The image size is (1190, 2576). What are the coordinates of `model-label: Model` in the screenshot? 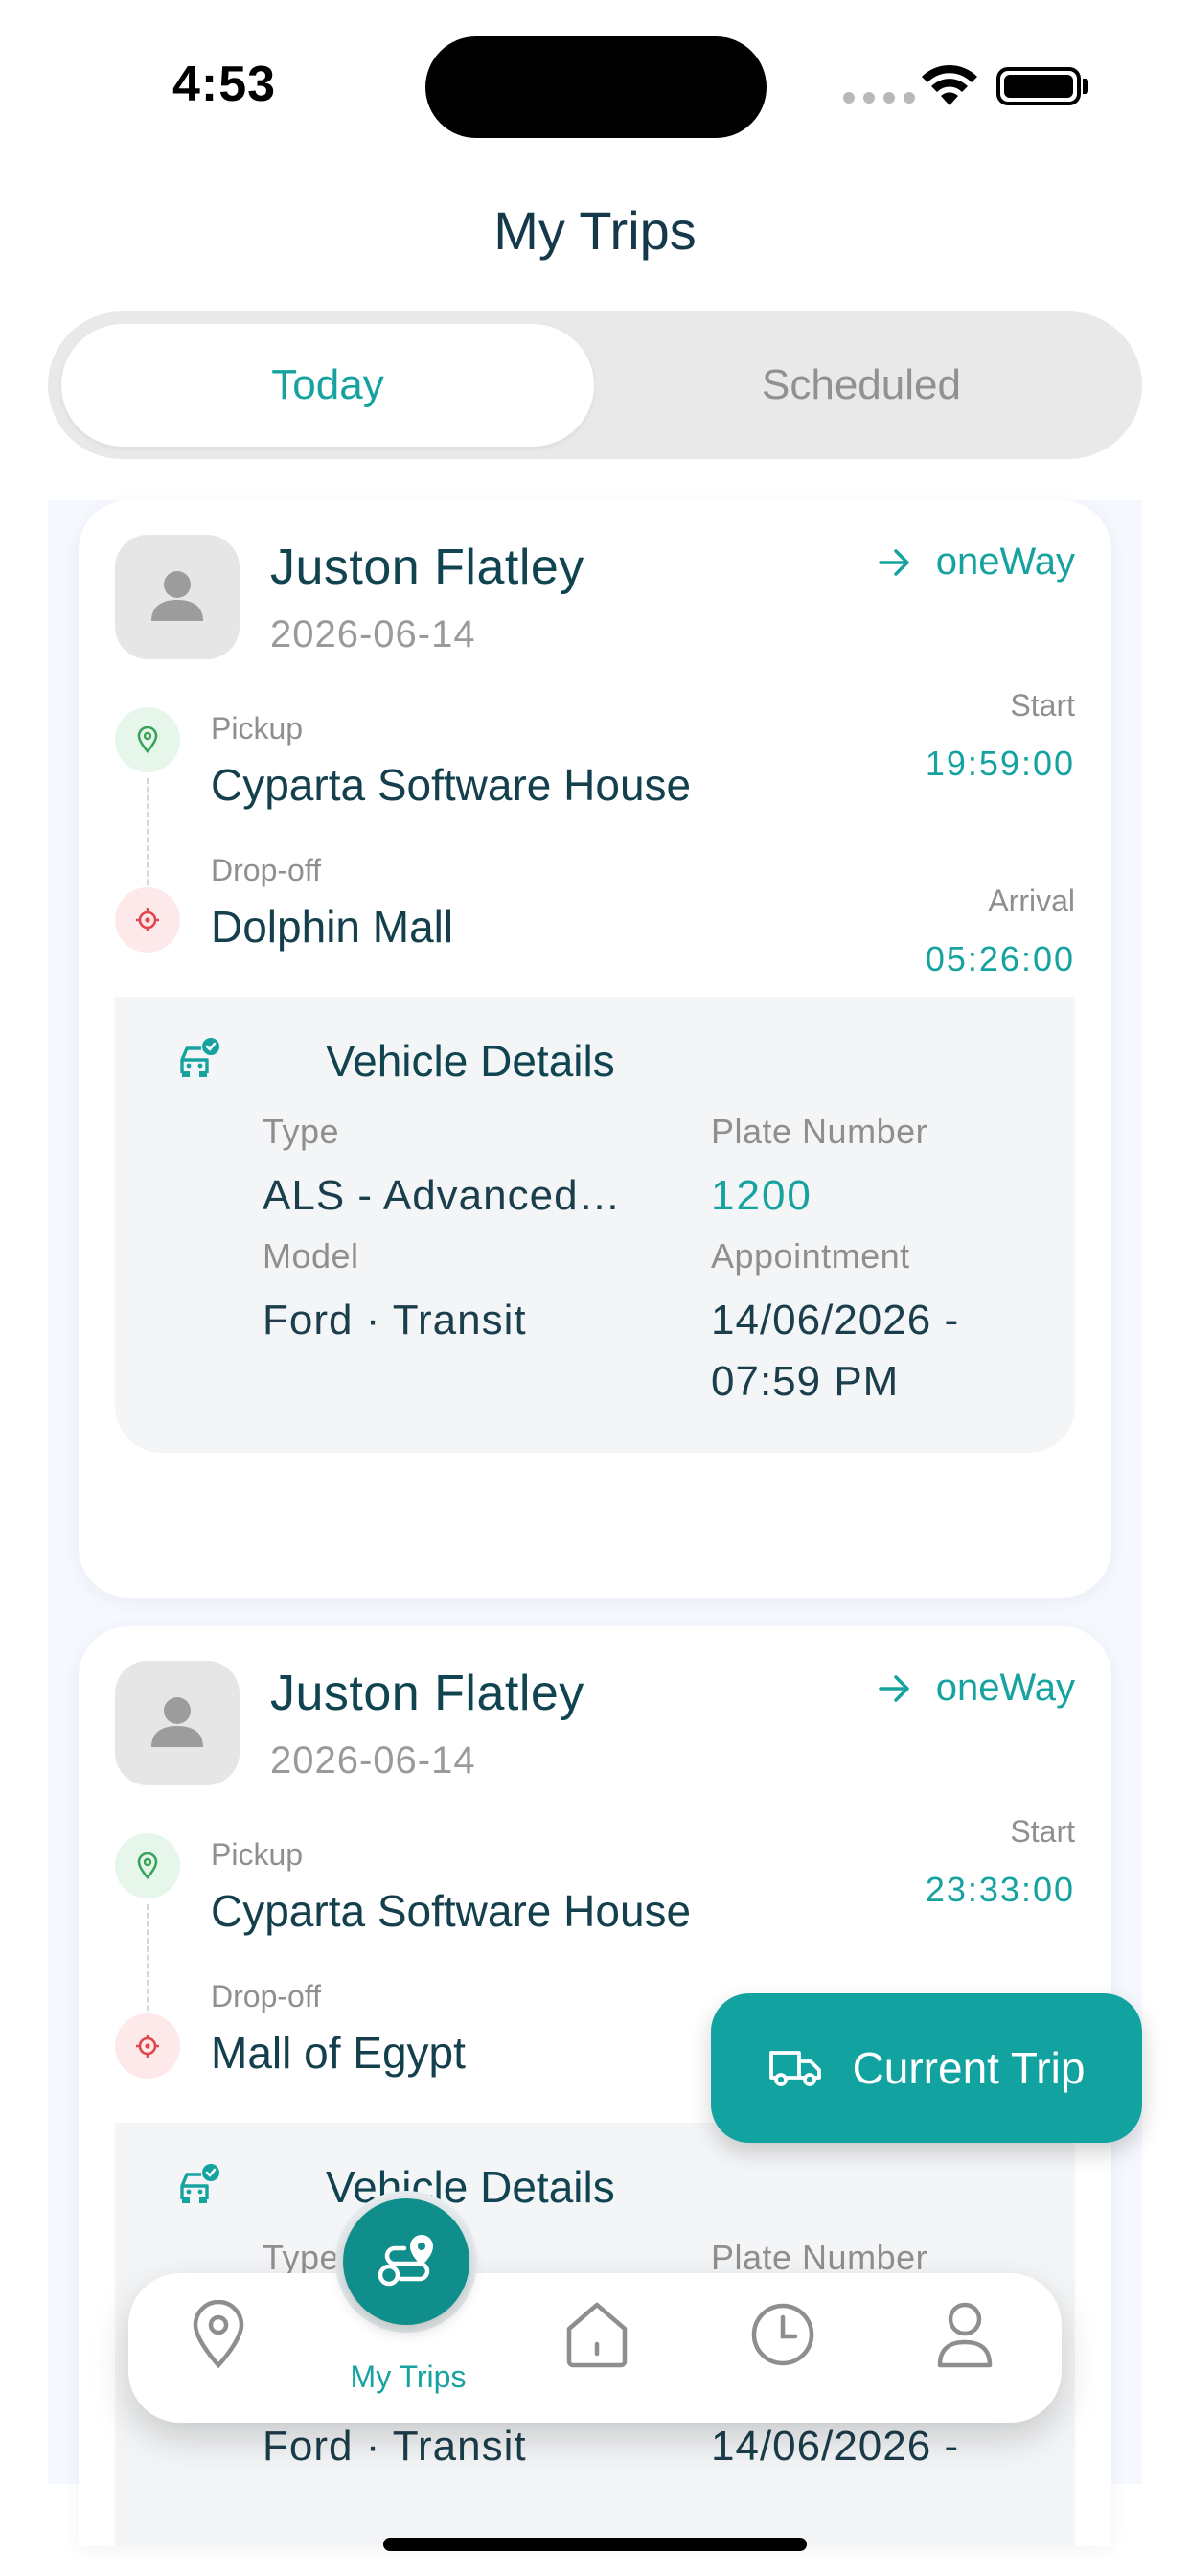 It's located at (311, 1256).